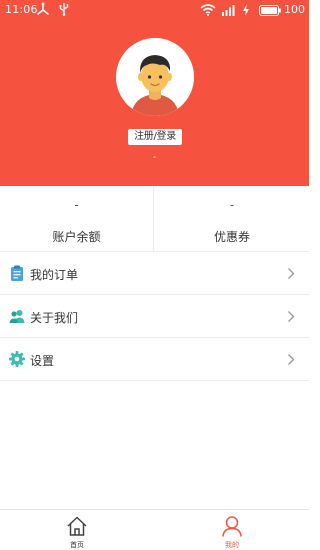  What do you see at coordinates (17, 359) in the screenshot?
I see `gear-icon` at bounding box center [17, 359].